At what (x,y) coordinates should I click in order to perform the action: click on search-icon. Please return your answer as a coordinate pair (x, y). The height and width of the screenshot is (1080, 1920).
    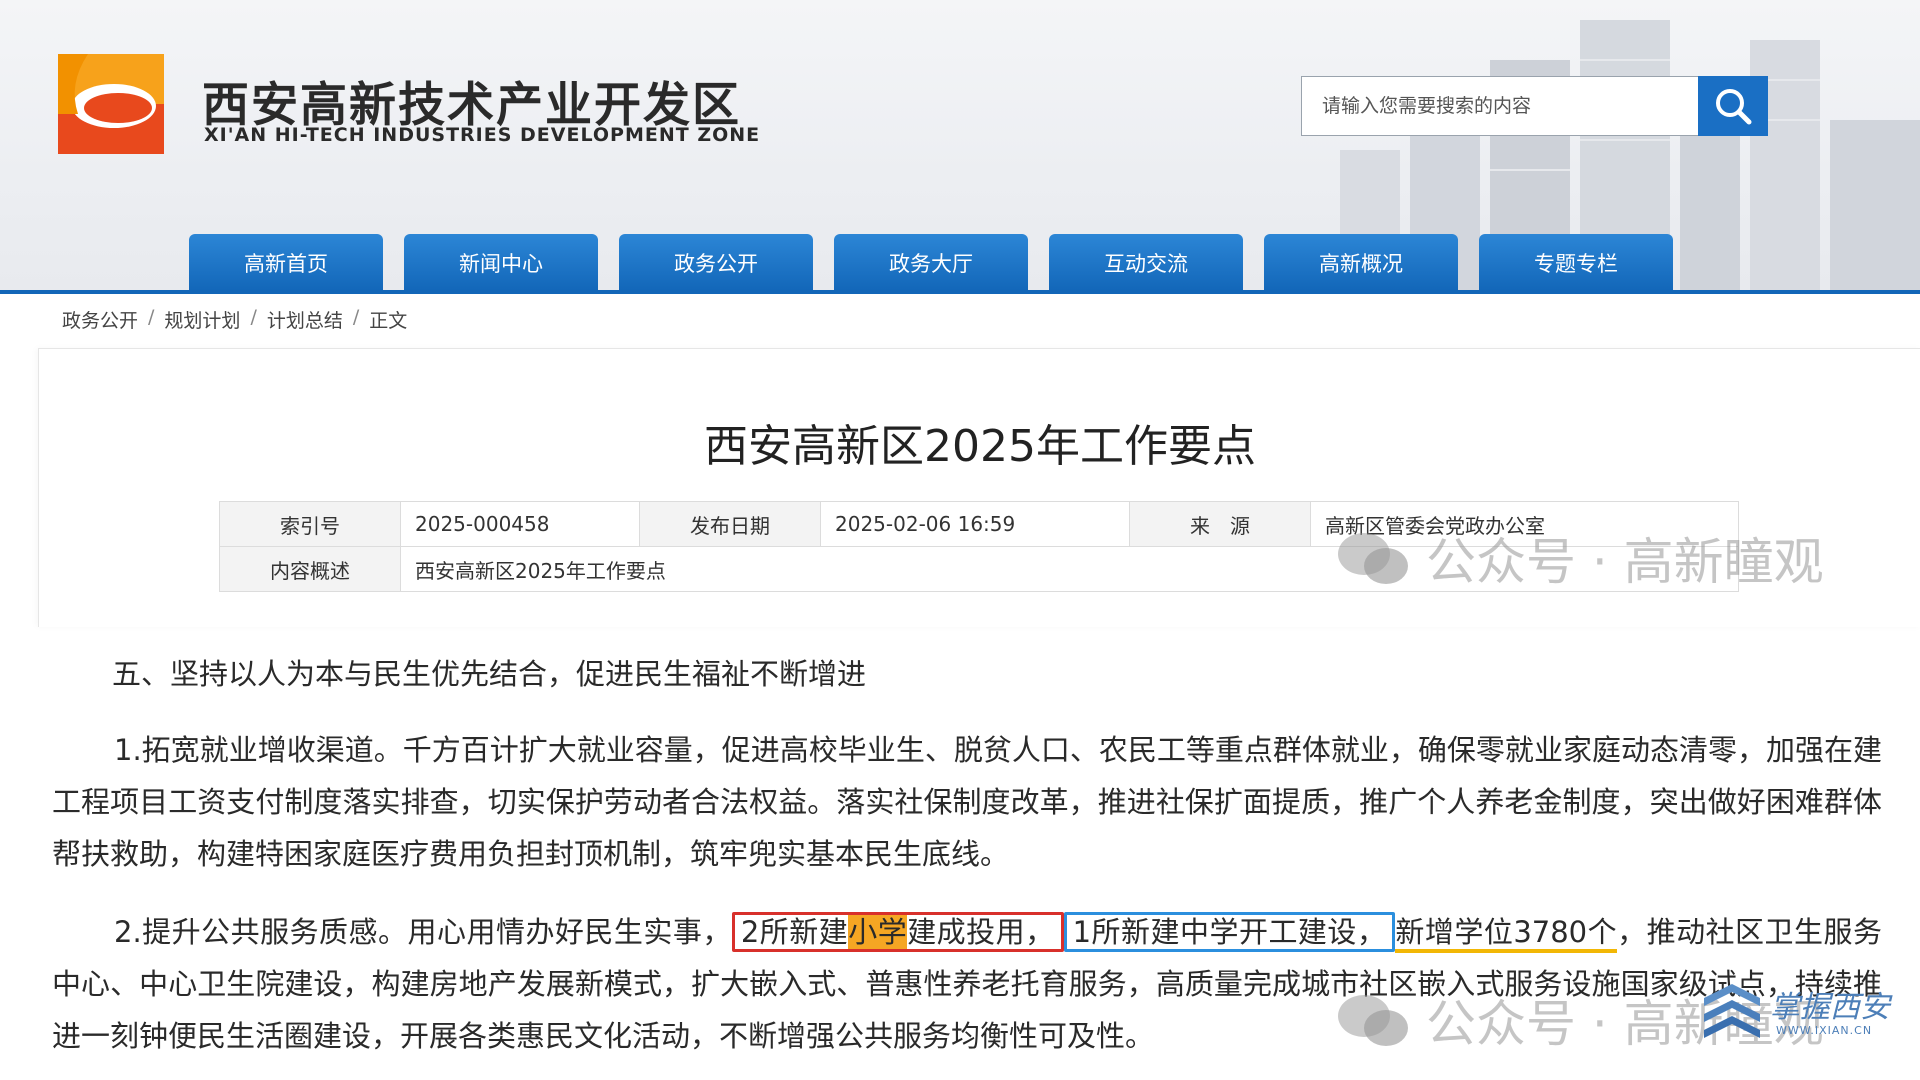
    Looking at the image, I should click on (1734, 107).